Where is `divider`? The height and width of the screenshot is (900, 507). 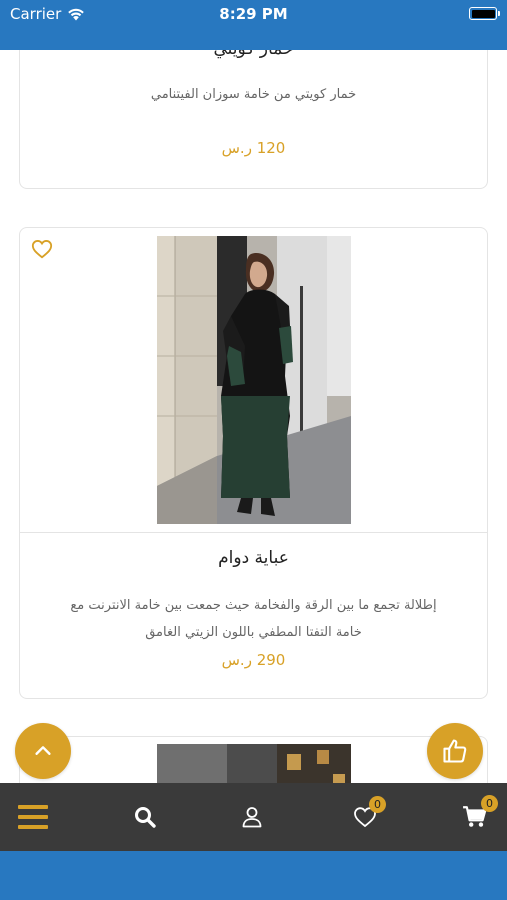 divider is located at coordinates (253, 532).